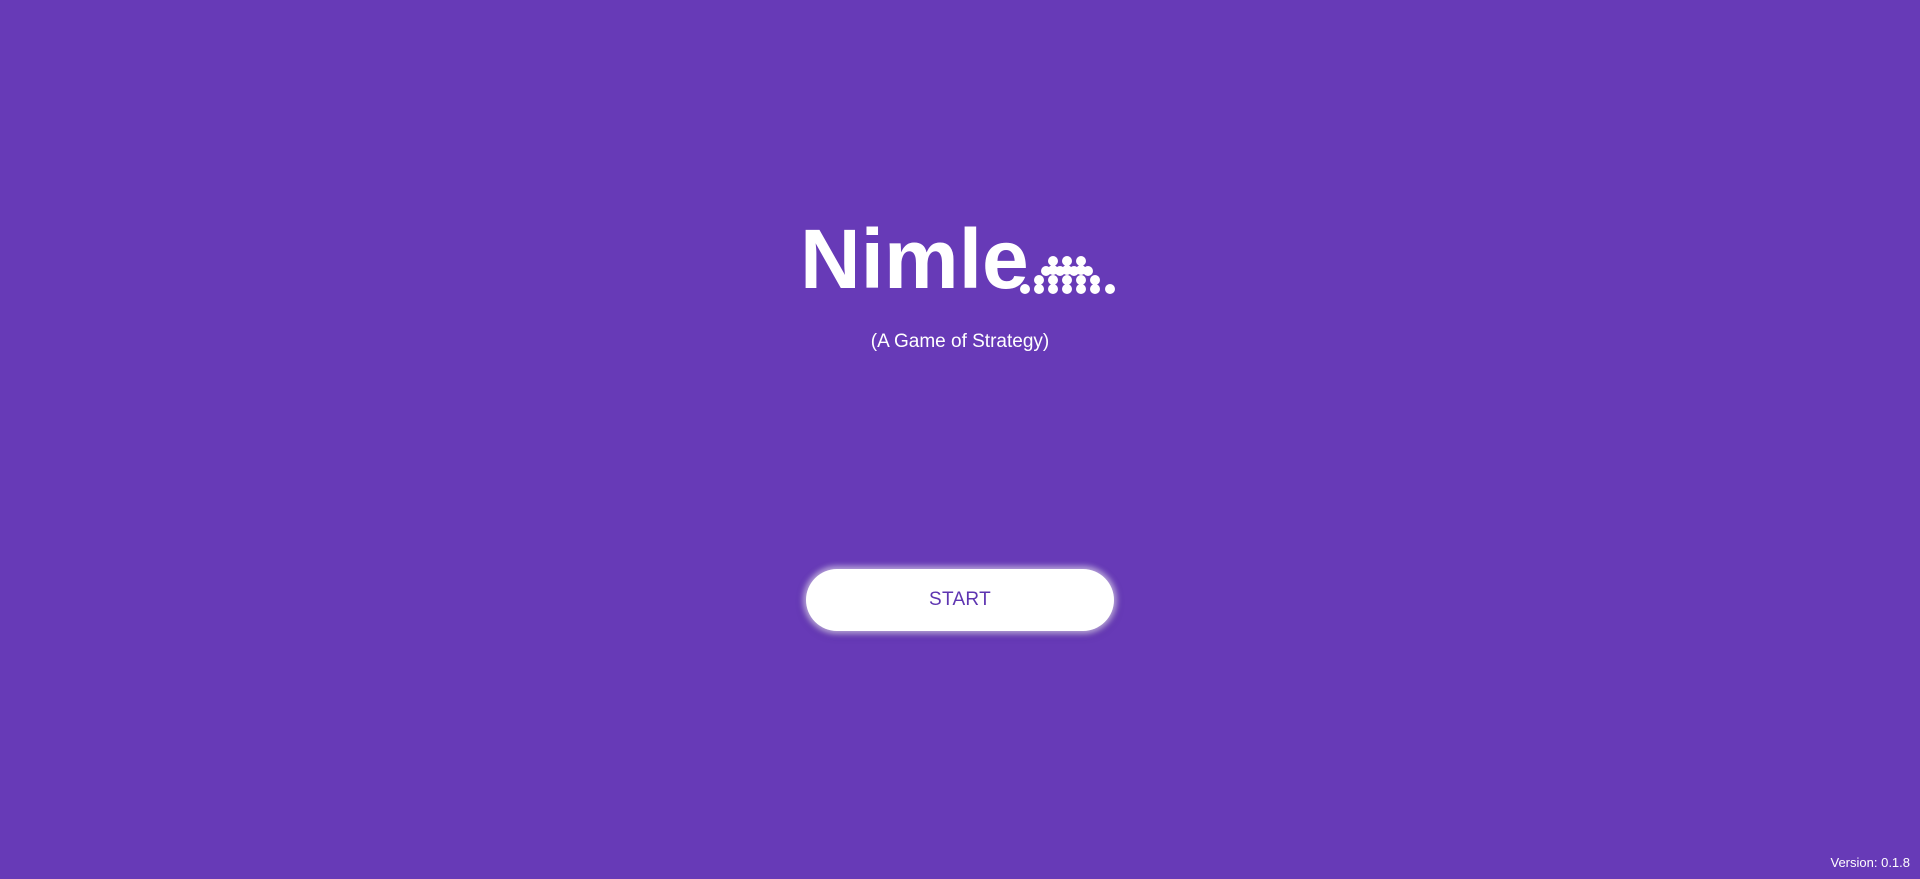 Image resolution: width=1920 pixels, height=879 pixels. I want to click on app-subtitle: (A Game of Strategy), so click(960, 341).